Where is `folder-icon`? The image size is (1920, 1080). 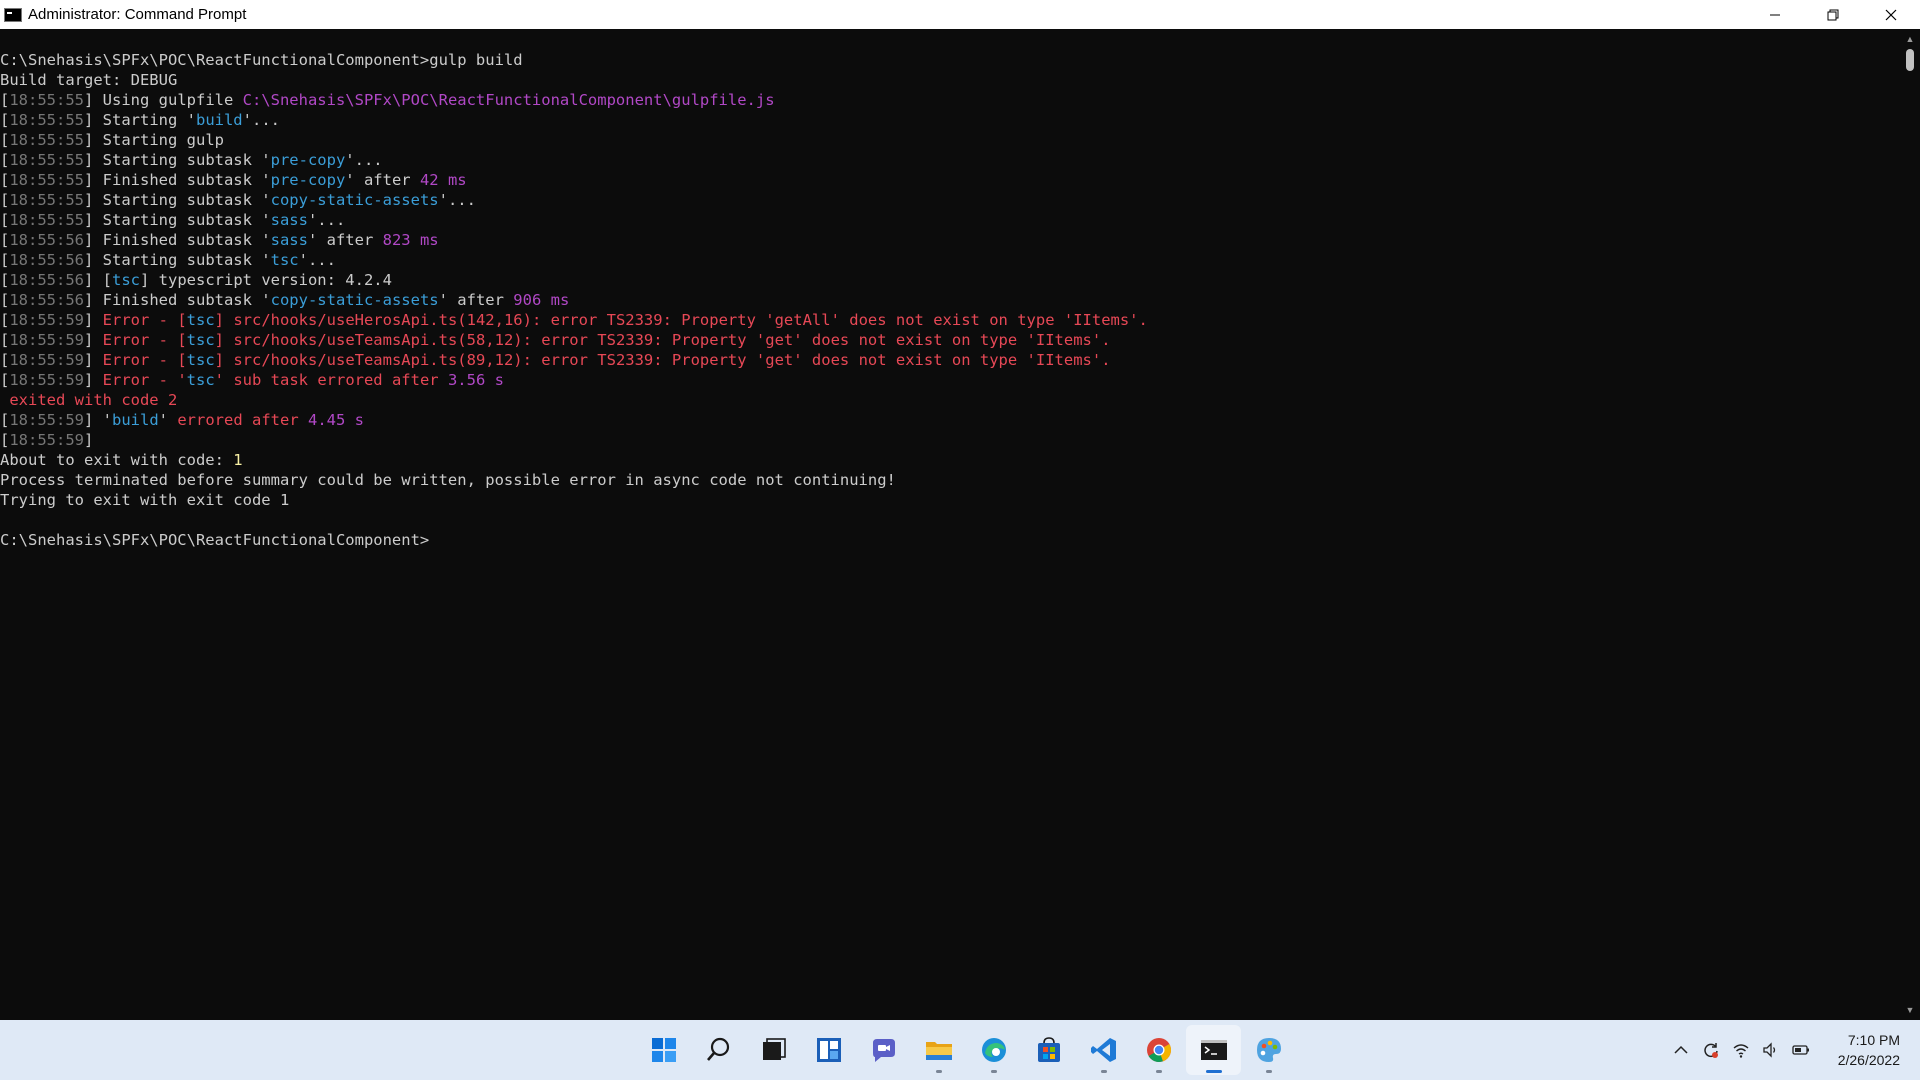 folder-icon is located at coordinates (939, 1050).